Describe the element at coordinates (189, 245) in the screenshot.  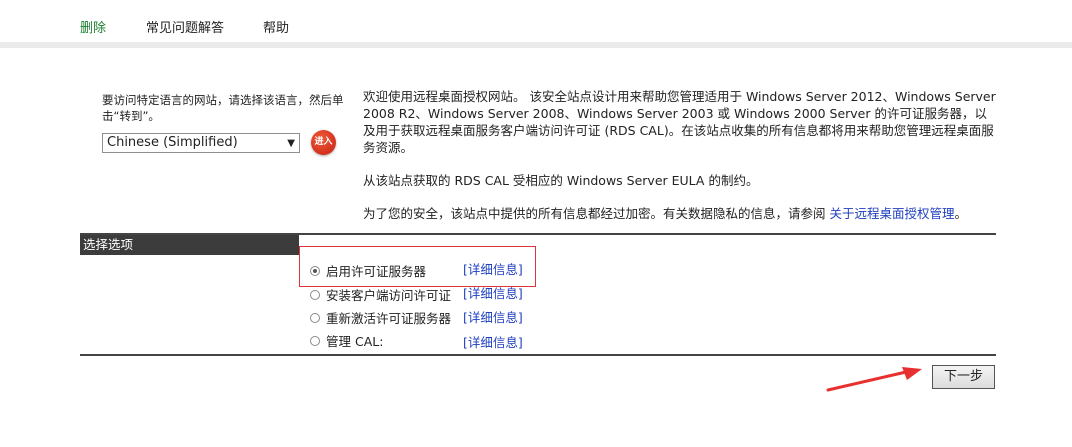
I see `options-header: 选择选项` at that location.